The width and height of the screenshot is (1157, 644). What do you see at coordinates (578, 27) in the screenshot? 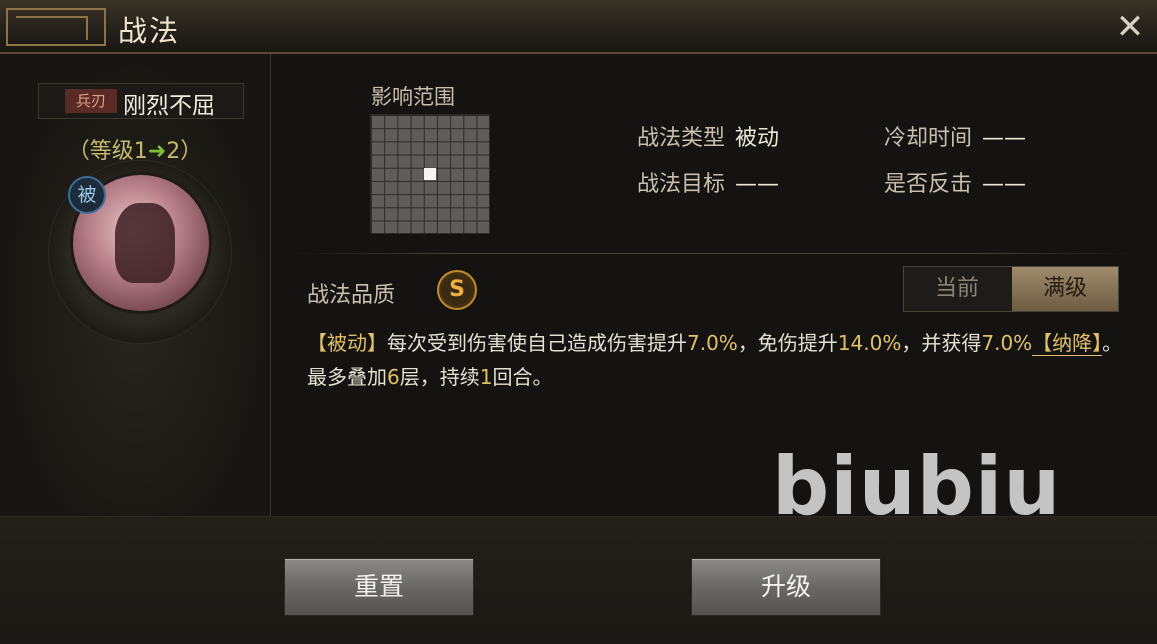
I see `title-bar: 战法 ✕` at bounding box center [578, 27].